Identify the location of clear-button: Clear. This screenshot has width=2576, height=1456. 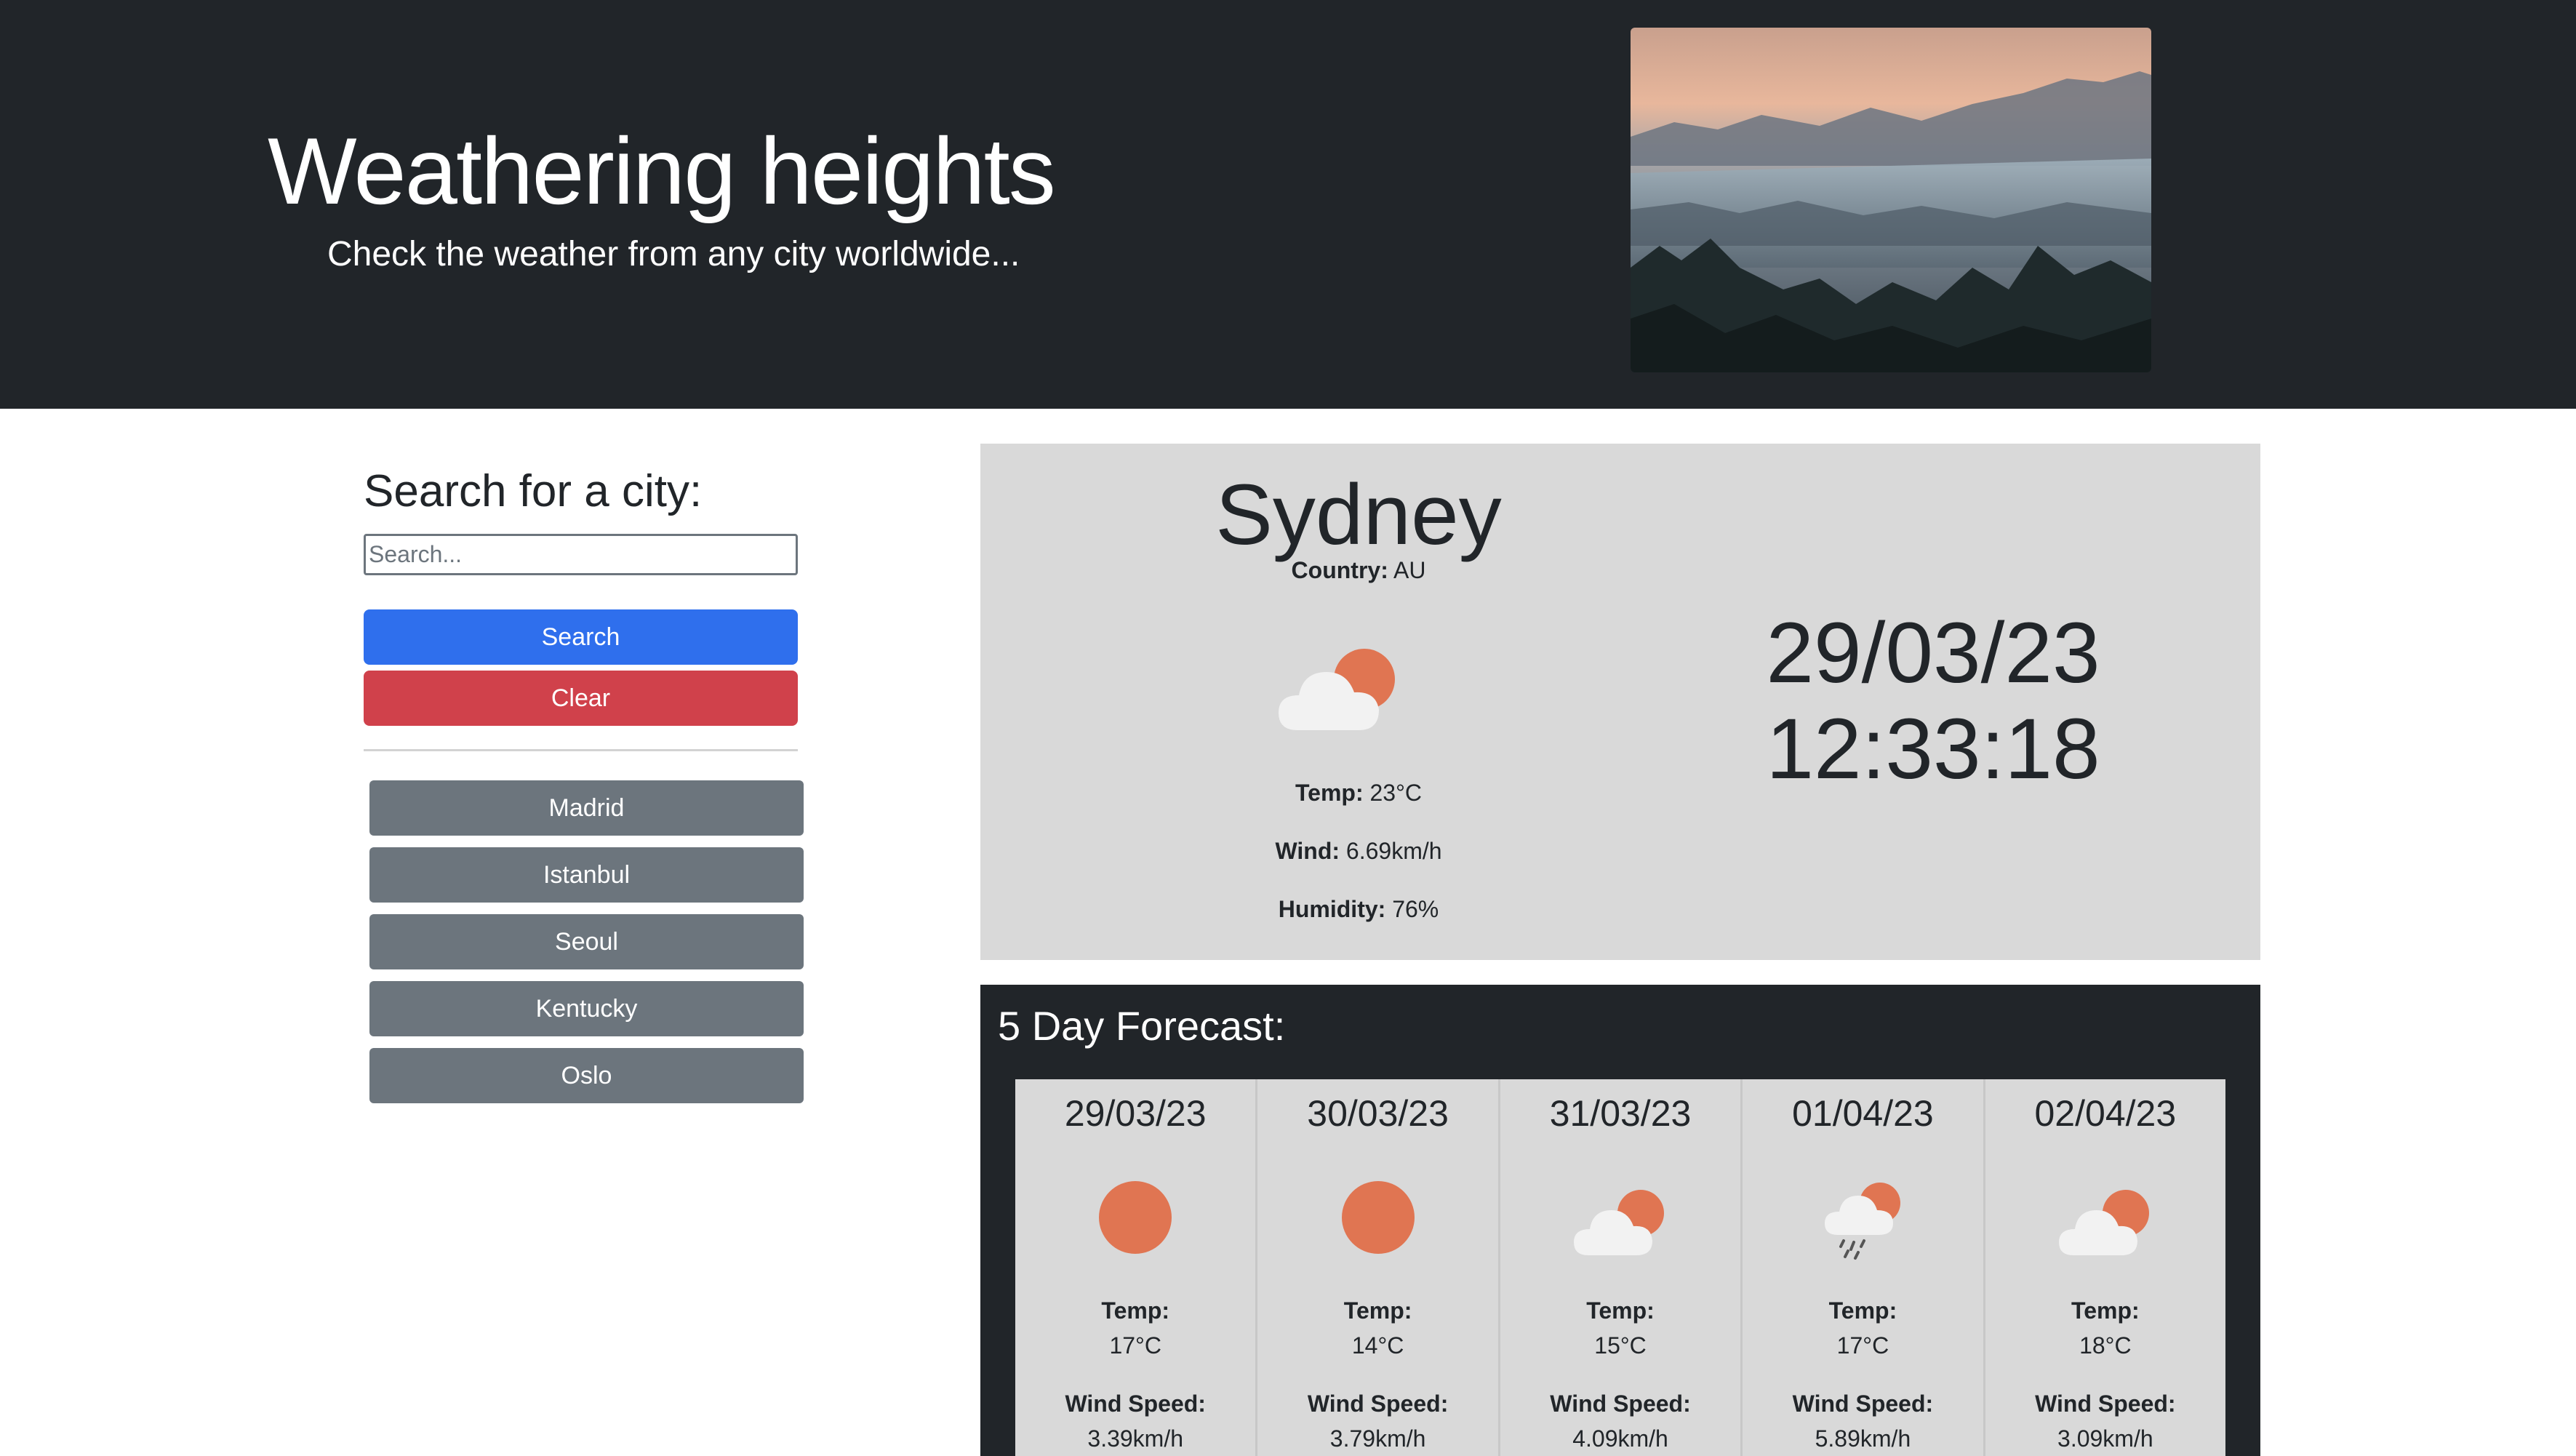
(581, 698).